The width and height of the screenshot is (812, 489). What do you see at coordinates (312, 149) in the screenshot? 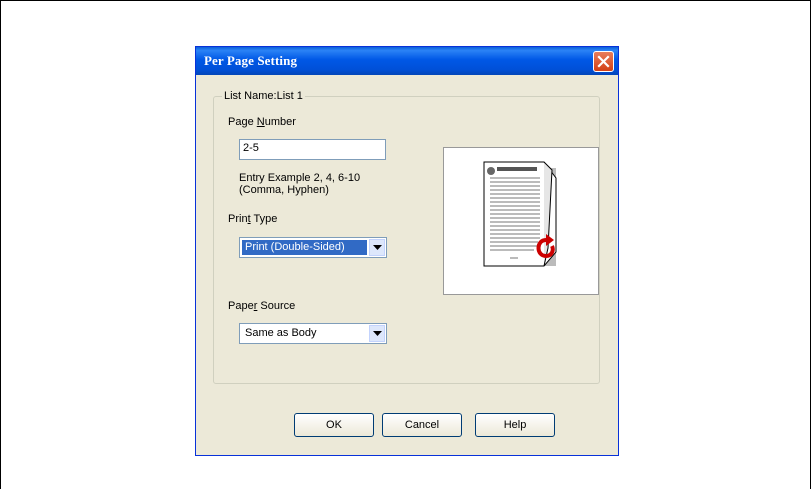
I see `page-number-input: 2-5` at bounding box center [312, 149].